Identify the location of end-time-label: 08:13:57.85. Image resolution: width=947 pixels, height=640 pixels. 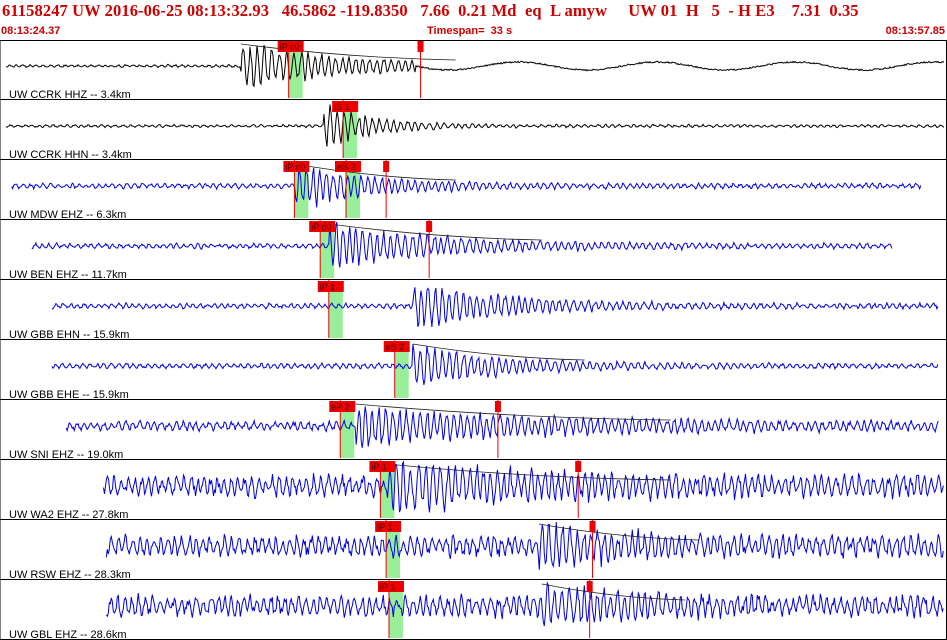
(915, 31).